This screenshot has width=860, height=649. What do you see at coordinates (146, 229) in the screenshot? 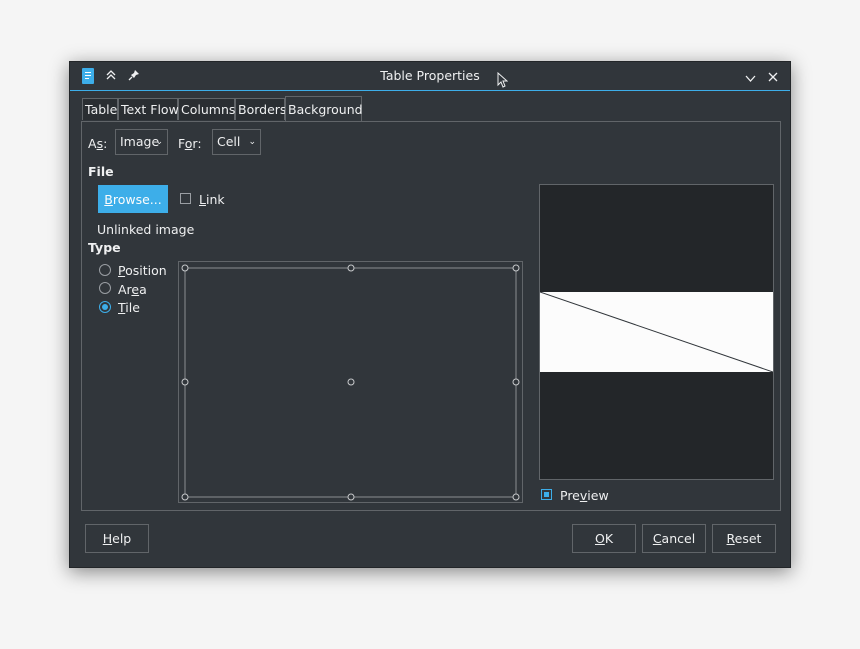
I see `image-status: Unlinked image` at bounding box center [146, 229].